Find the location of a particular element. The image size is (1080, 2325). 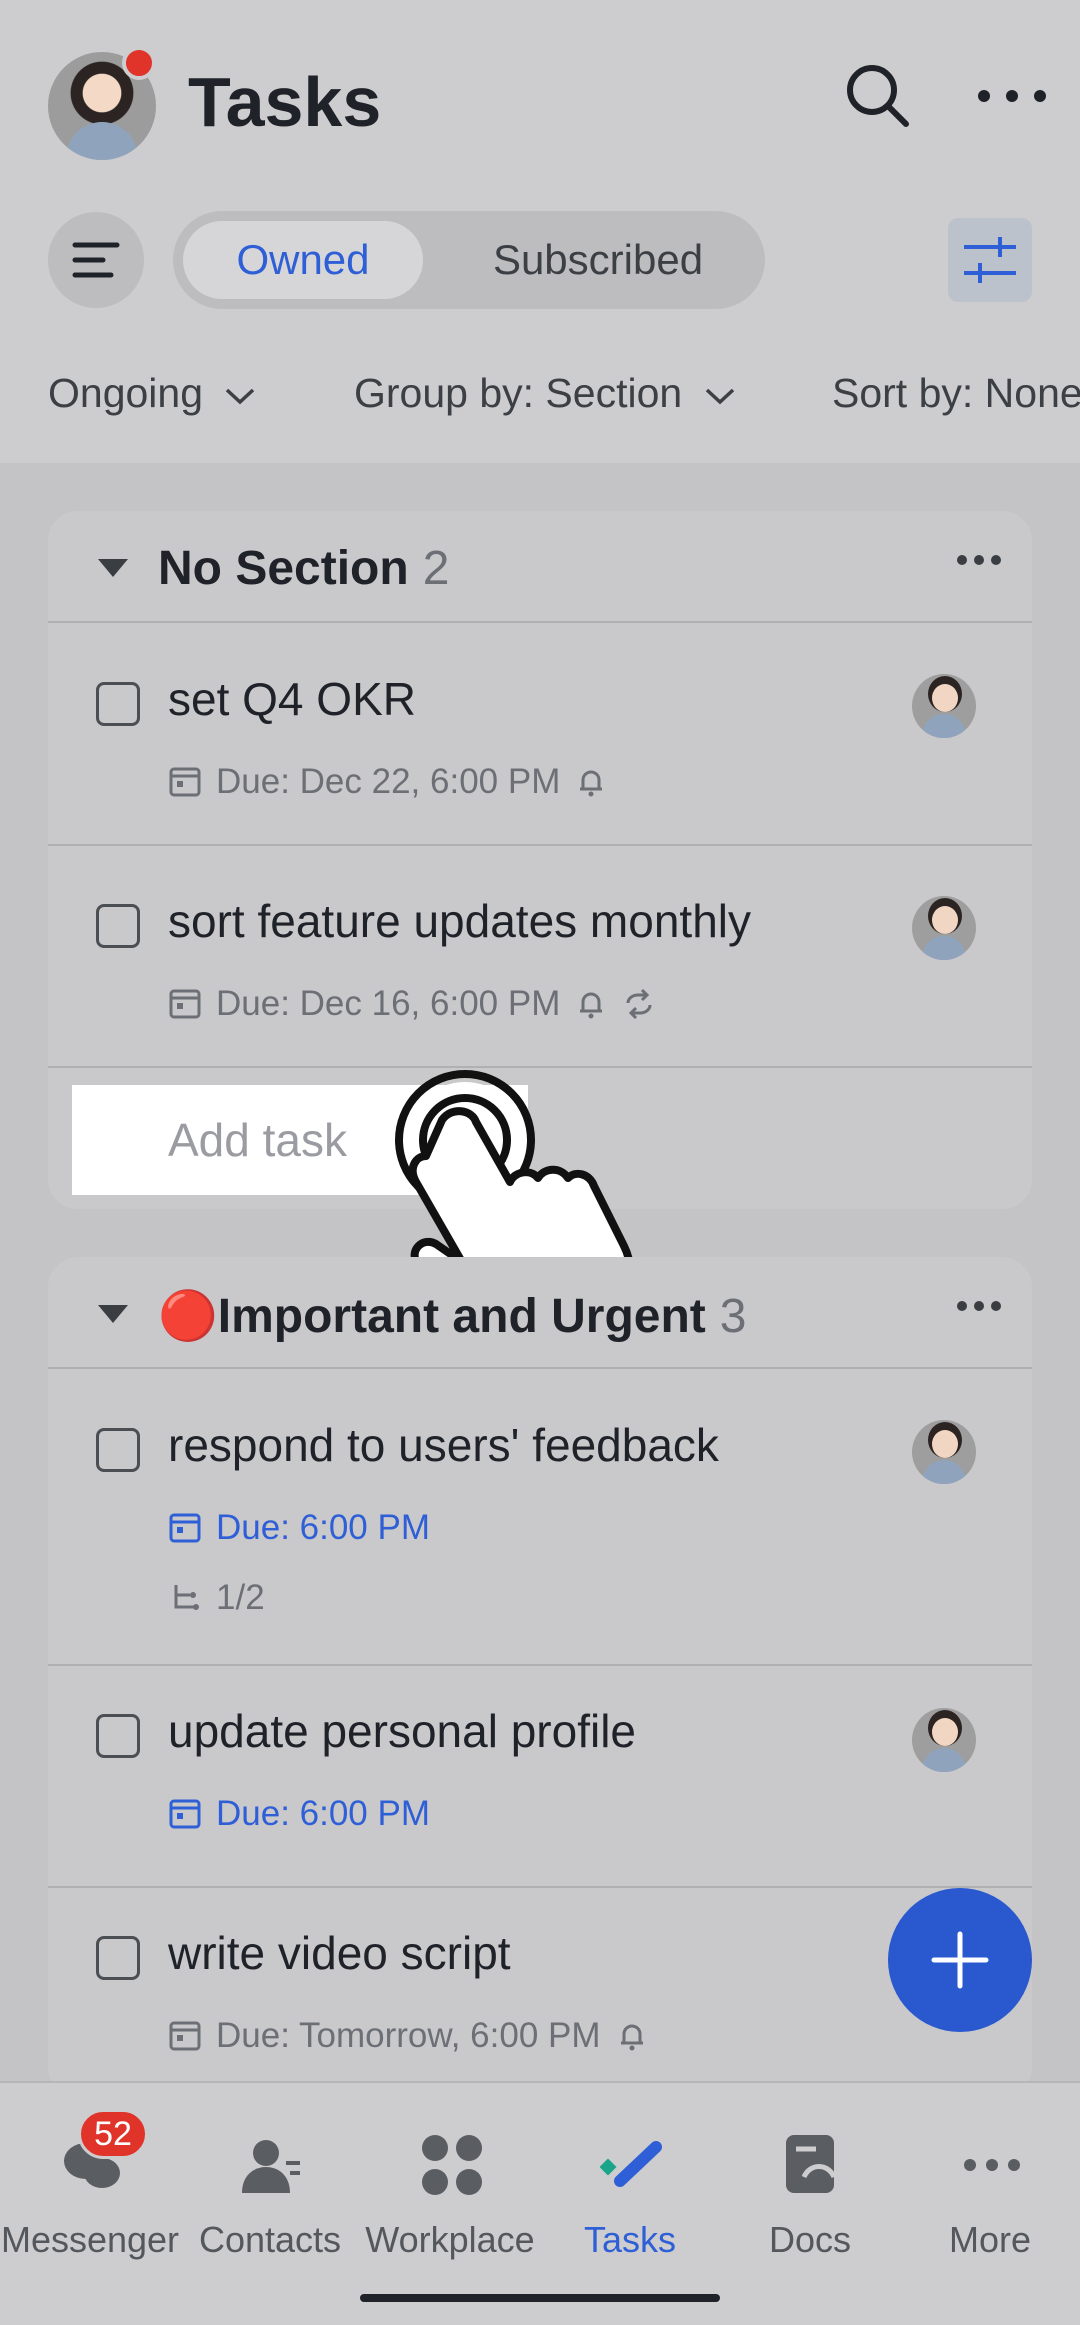

section-title: No Section 2 is located at coordinates (303, 568).